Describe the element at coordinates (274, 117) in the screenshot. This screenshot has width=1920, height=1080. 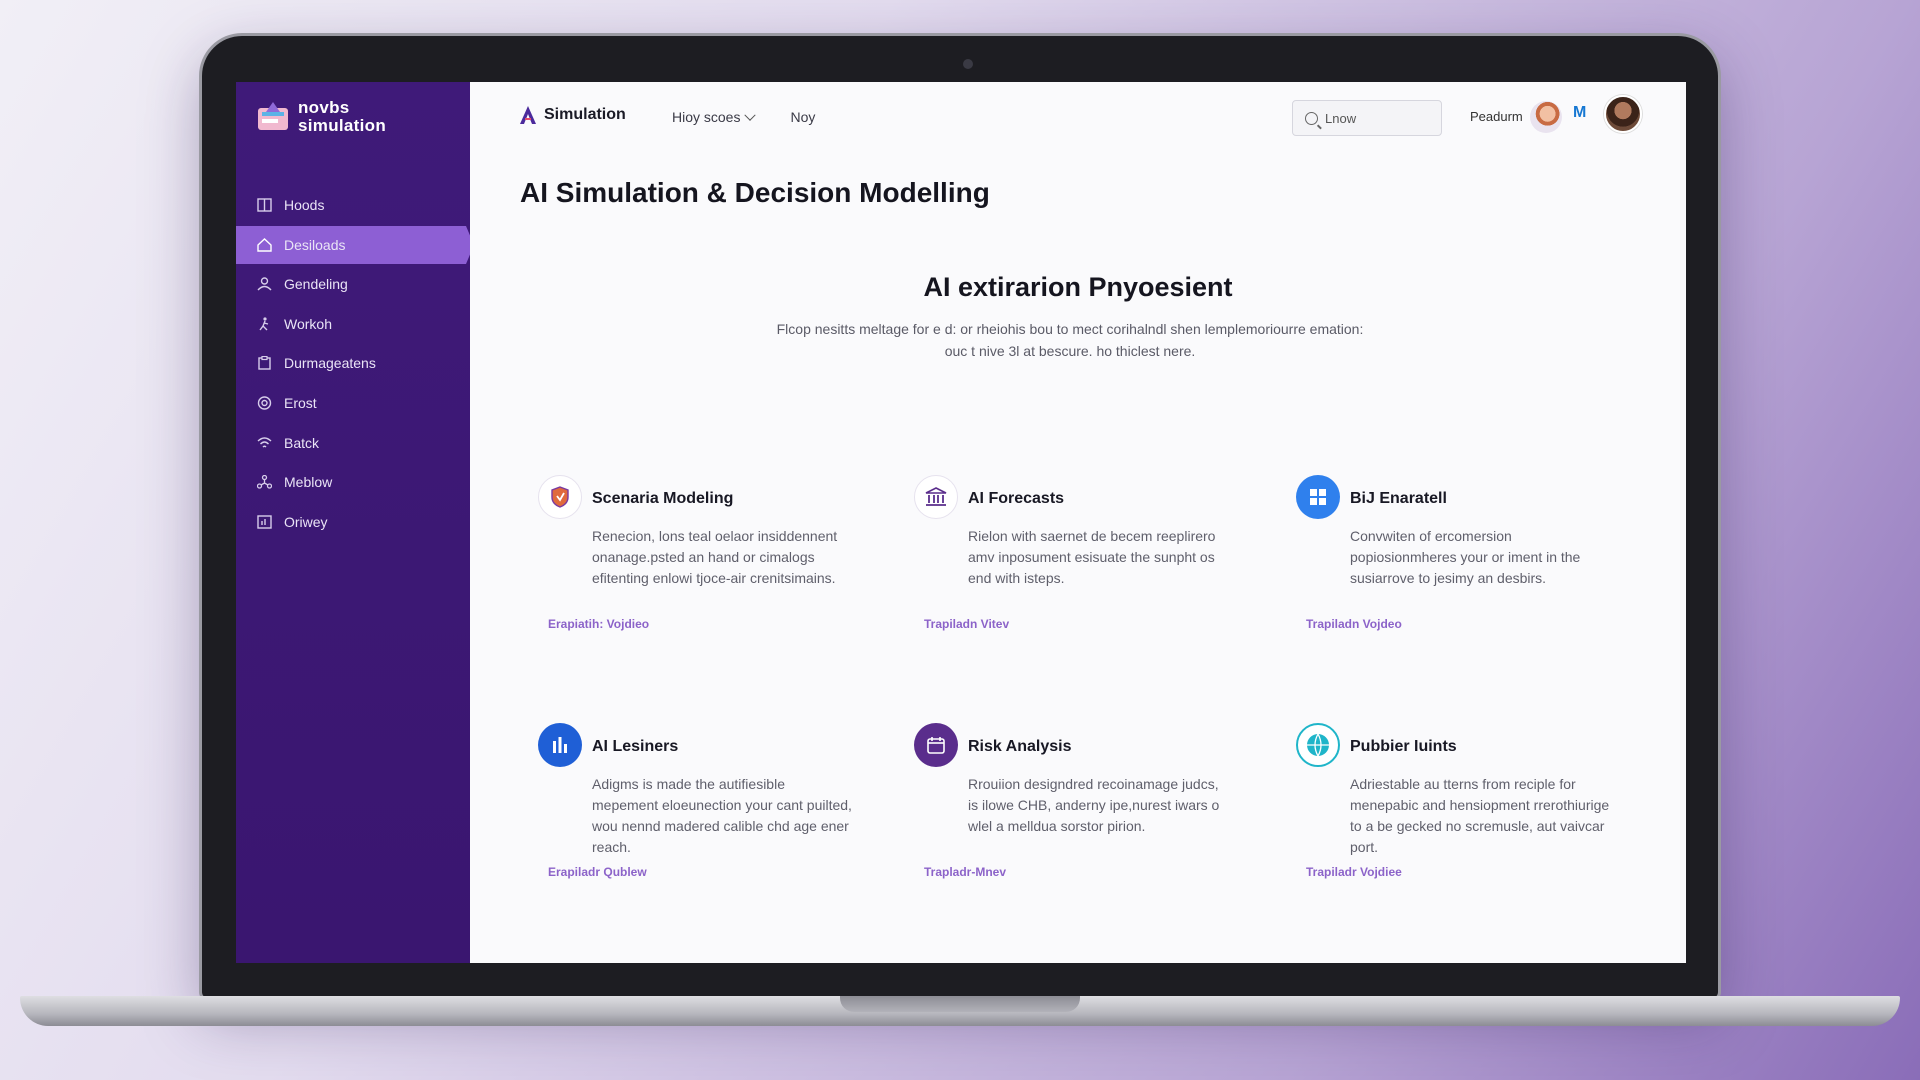
I see `logo-icon` at that location.